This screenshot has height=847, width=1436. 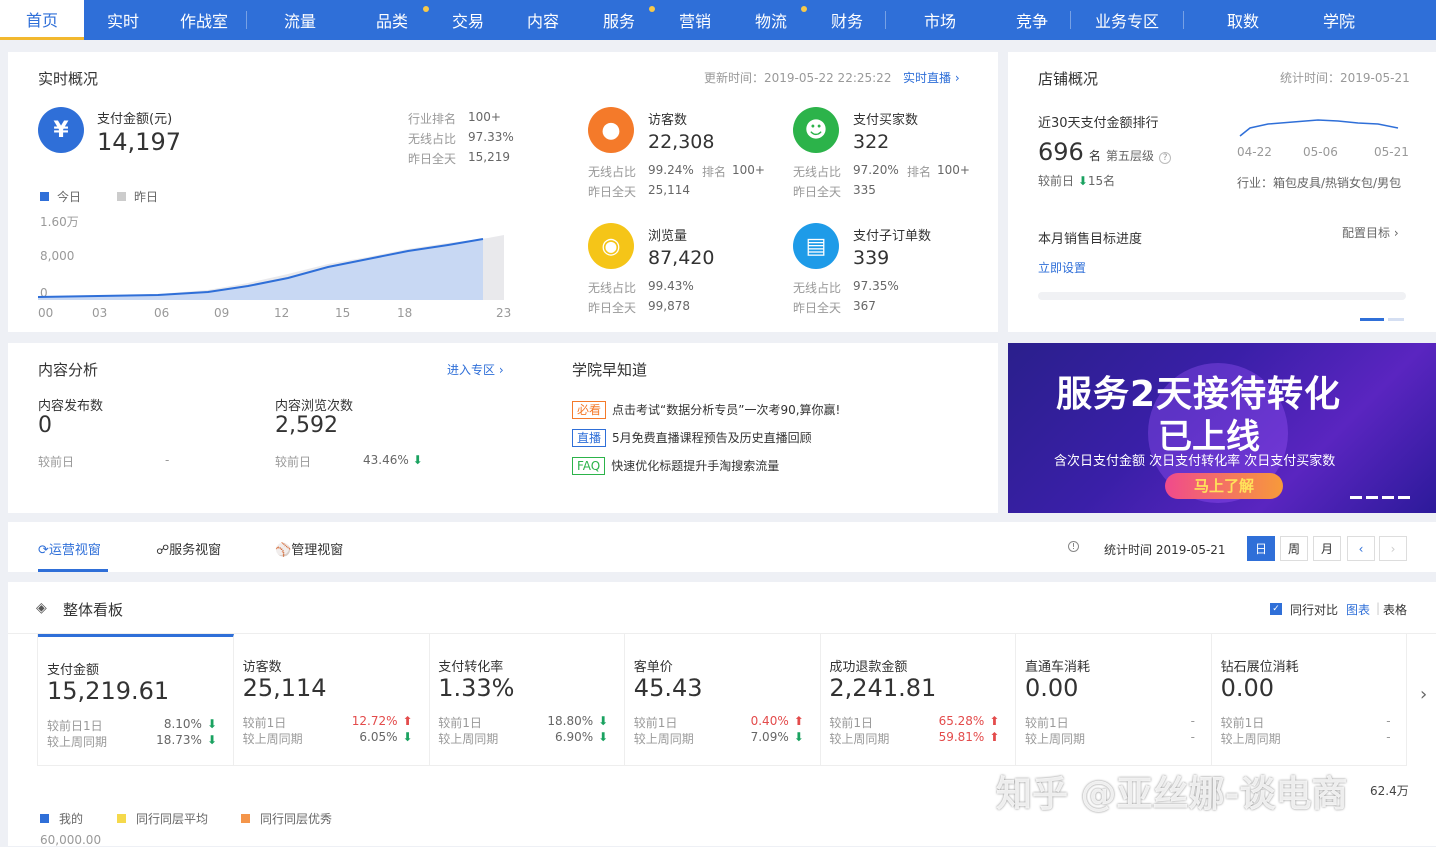 What do you see at coordinates (300, 20) in the screenshot?
I see `nav-item: 流量` at bounding box center [300, 20].